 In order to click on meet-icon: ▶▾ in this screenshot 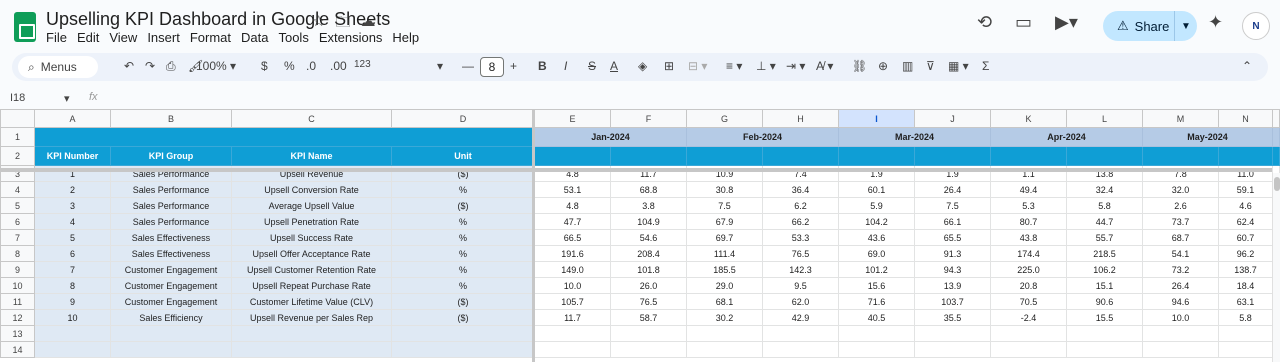, I will do `click(1066, 22)`.